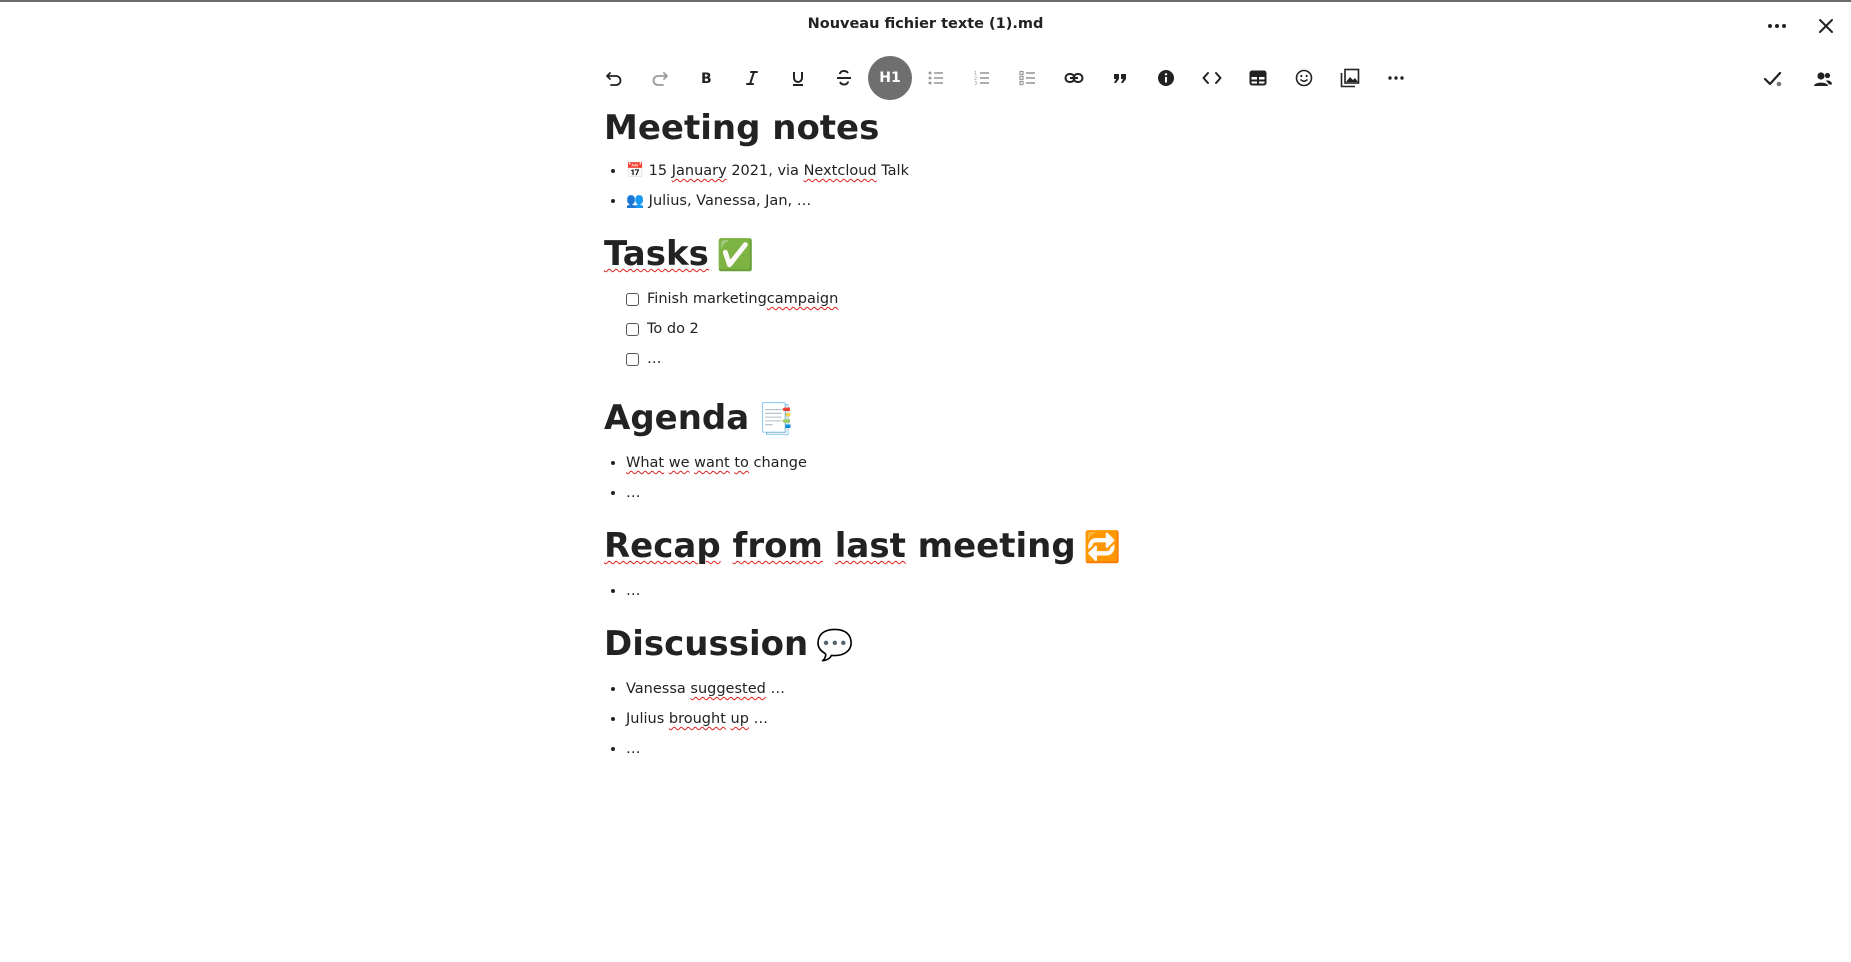  What do you see at coordinates (965, 463) in the screenshot?
I see `list-item: What we want to change` at bounding box center [965, 463].